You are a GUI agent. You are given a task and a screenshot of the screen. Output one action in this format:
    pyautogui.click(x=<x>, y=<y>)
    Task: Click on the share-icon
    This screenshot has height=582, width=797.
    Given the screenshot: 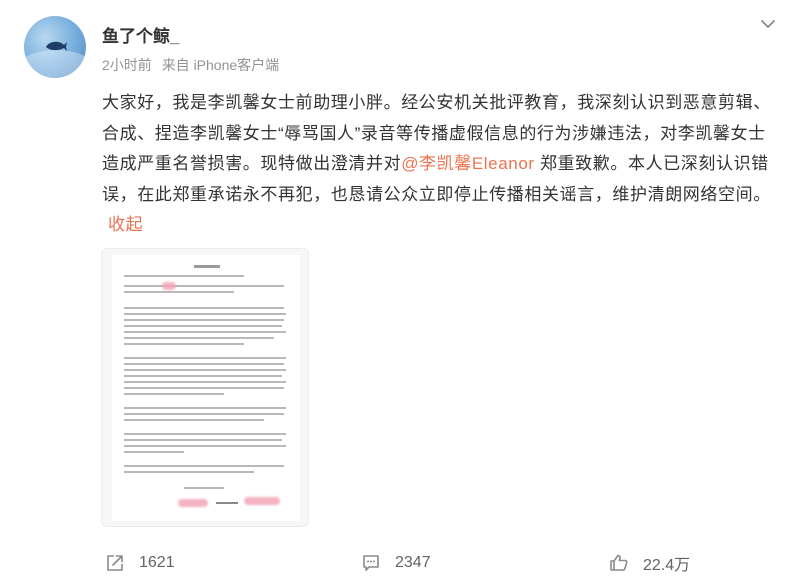 What is the action you would take?
    pyautogui.click(x=115, y=563)
    